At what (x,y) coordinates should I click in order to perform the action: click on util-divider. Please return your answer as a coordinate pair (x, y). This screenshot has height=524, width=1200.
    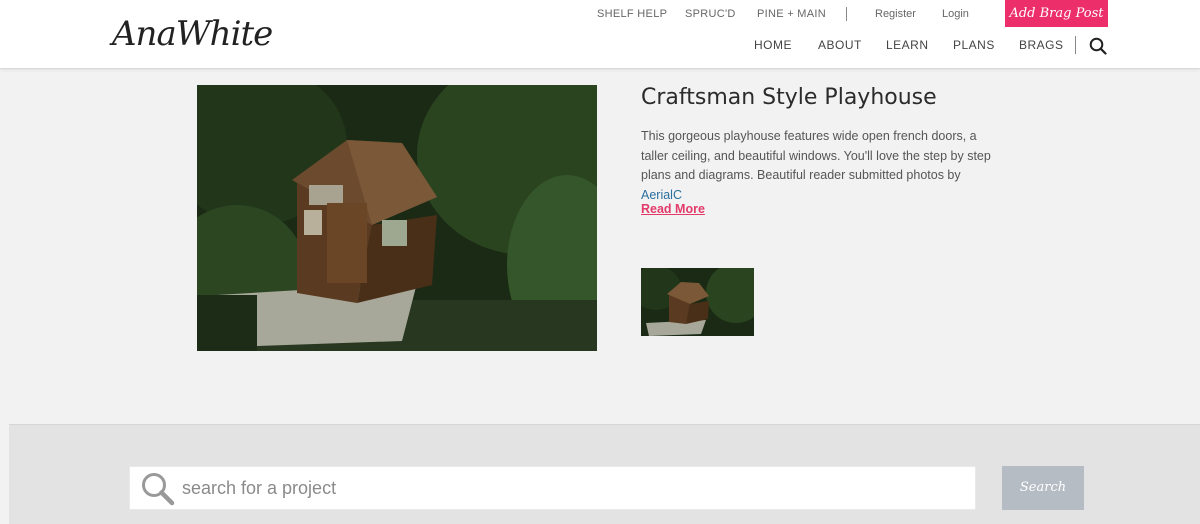
    Looking at the image, I should click on (846, 14).